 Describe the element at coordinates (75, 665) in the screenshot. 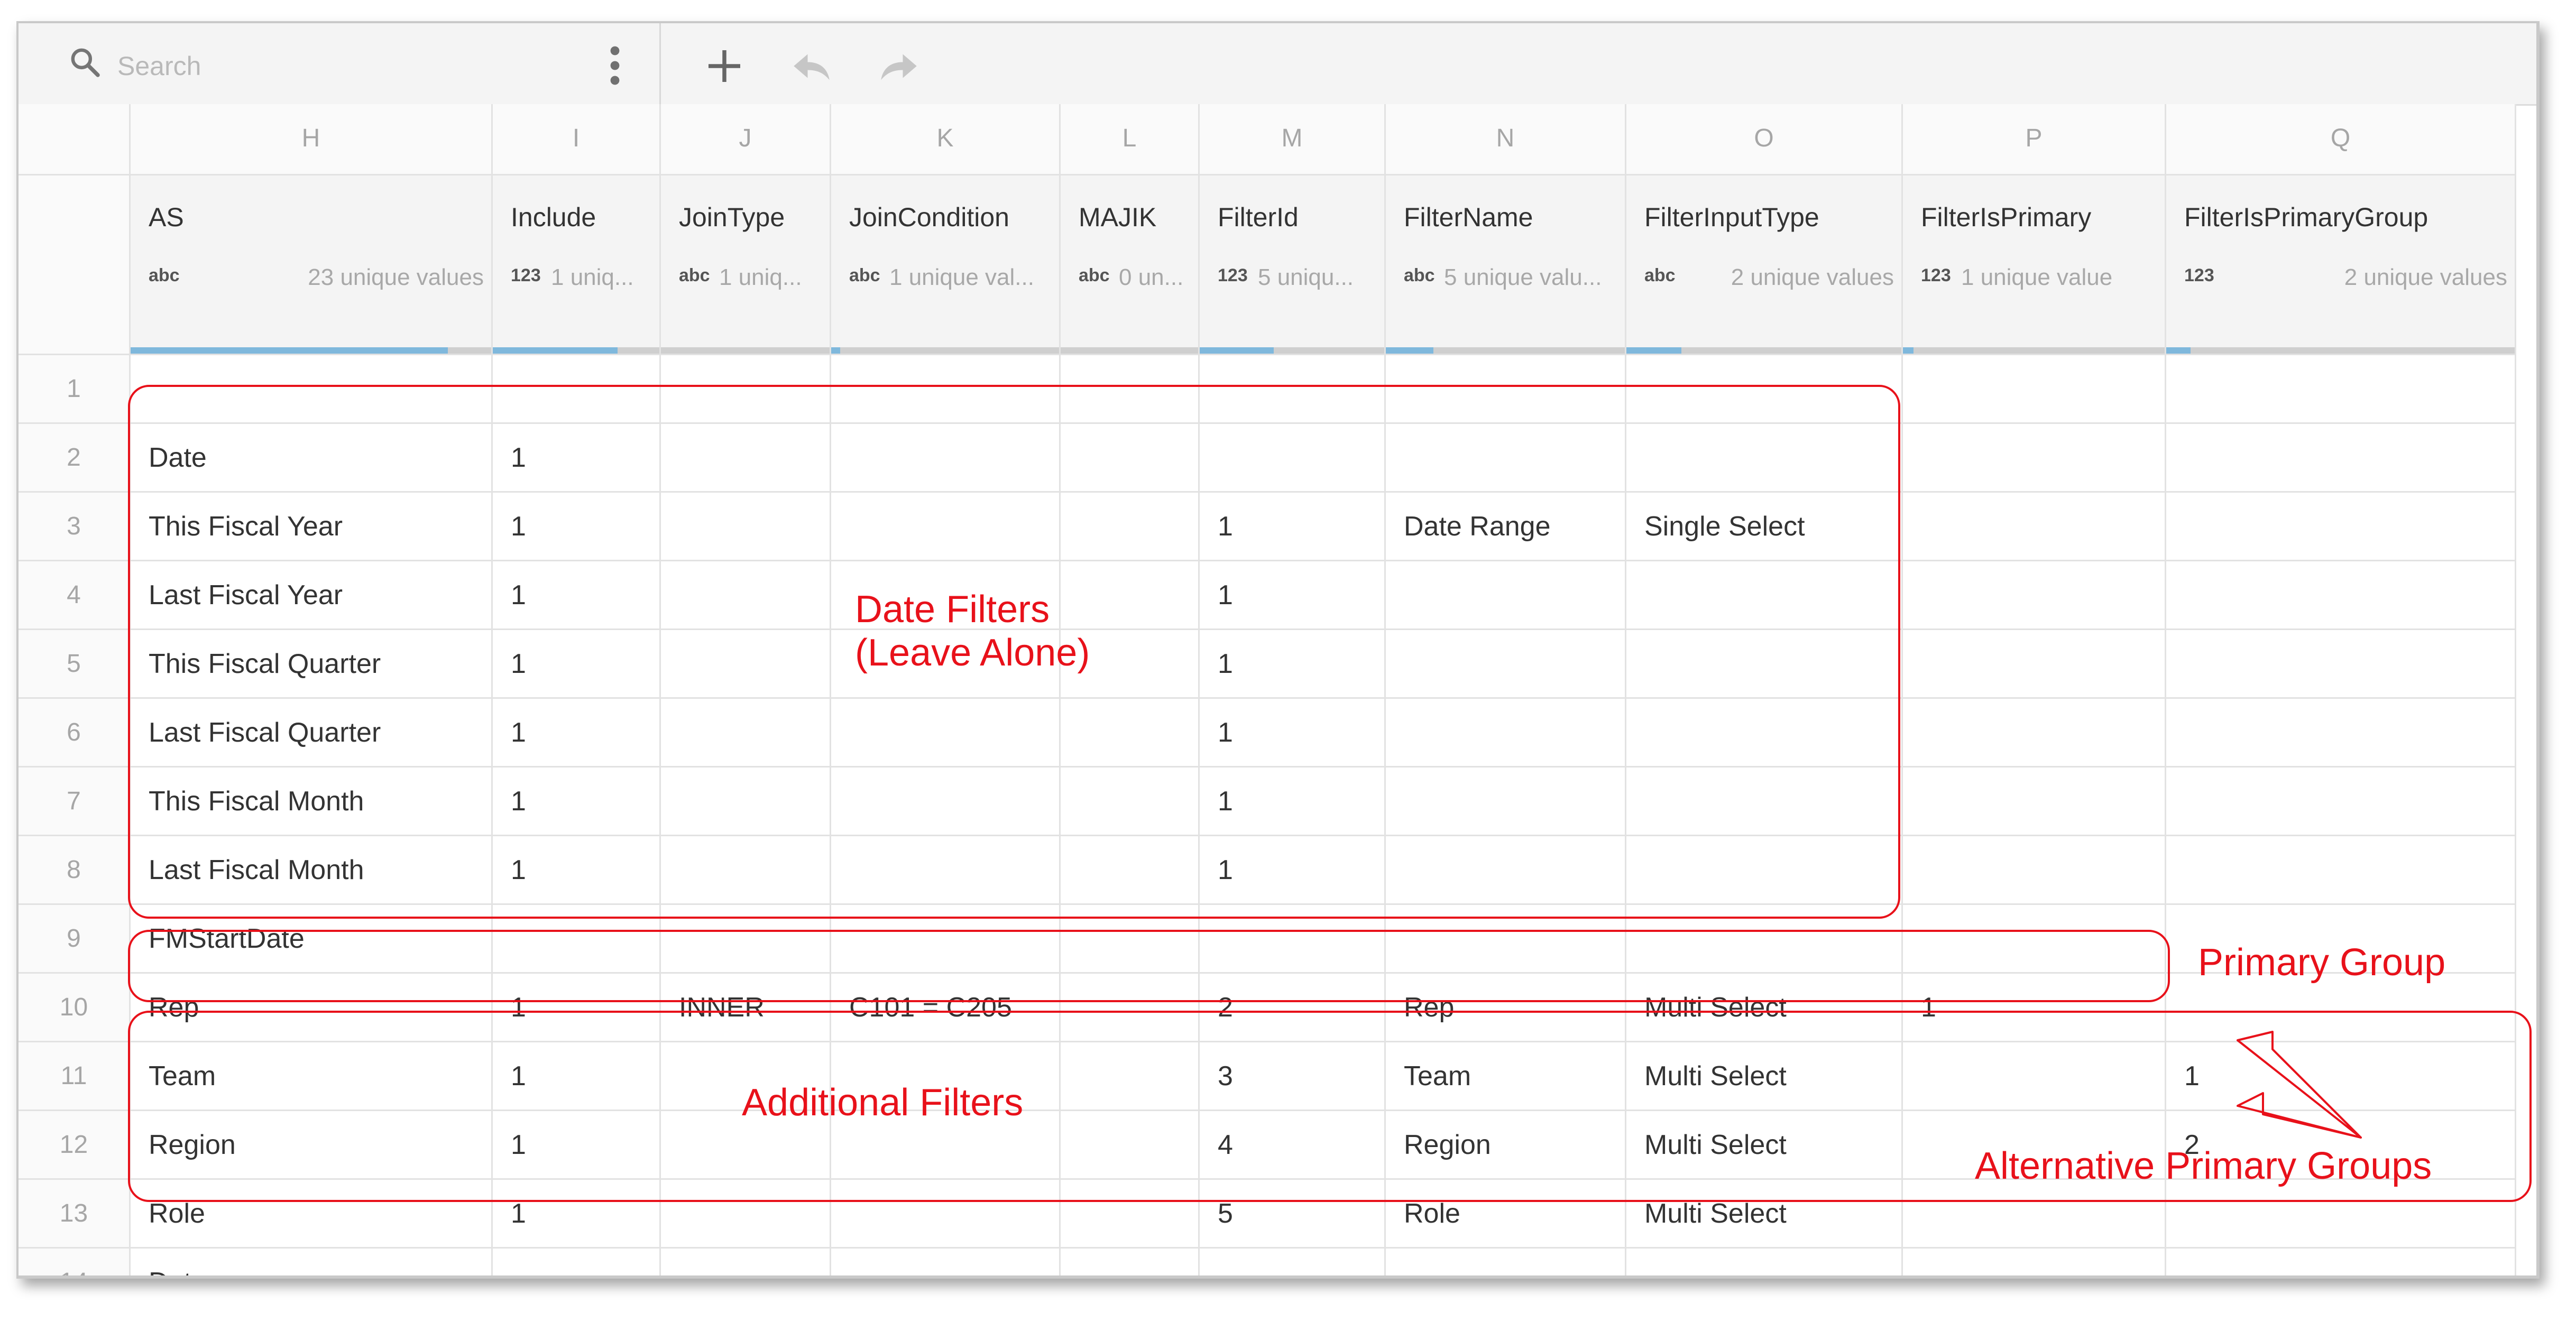

I see `row-number: 5` at that location.